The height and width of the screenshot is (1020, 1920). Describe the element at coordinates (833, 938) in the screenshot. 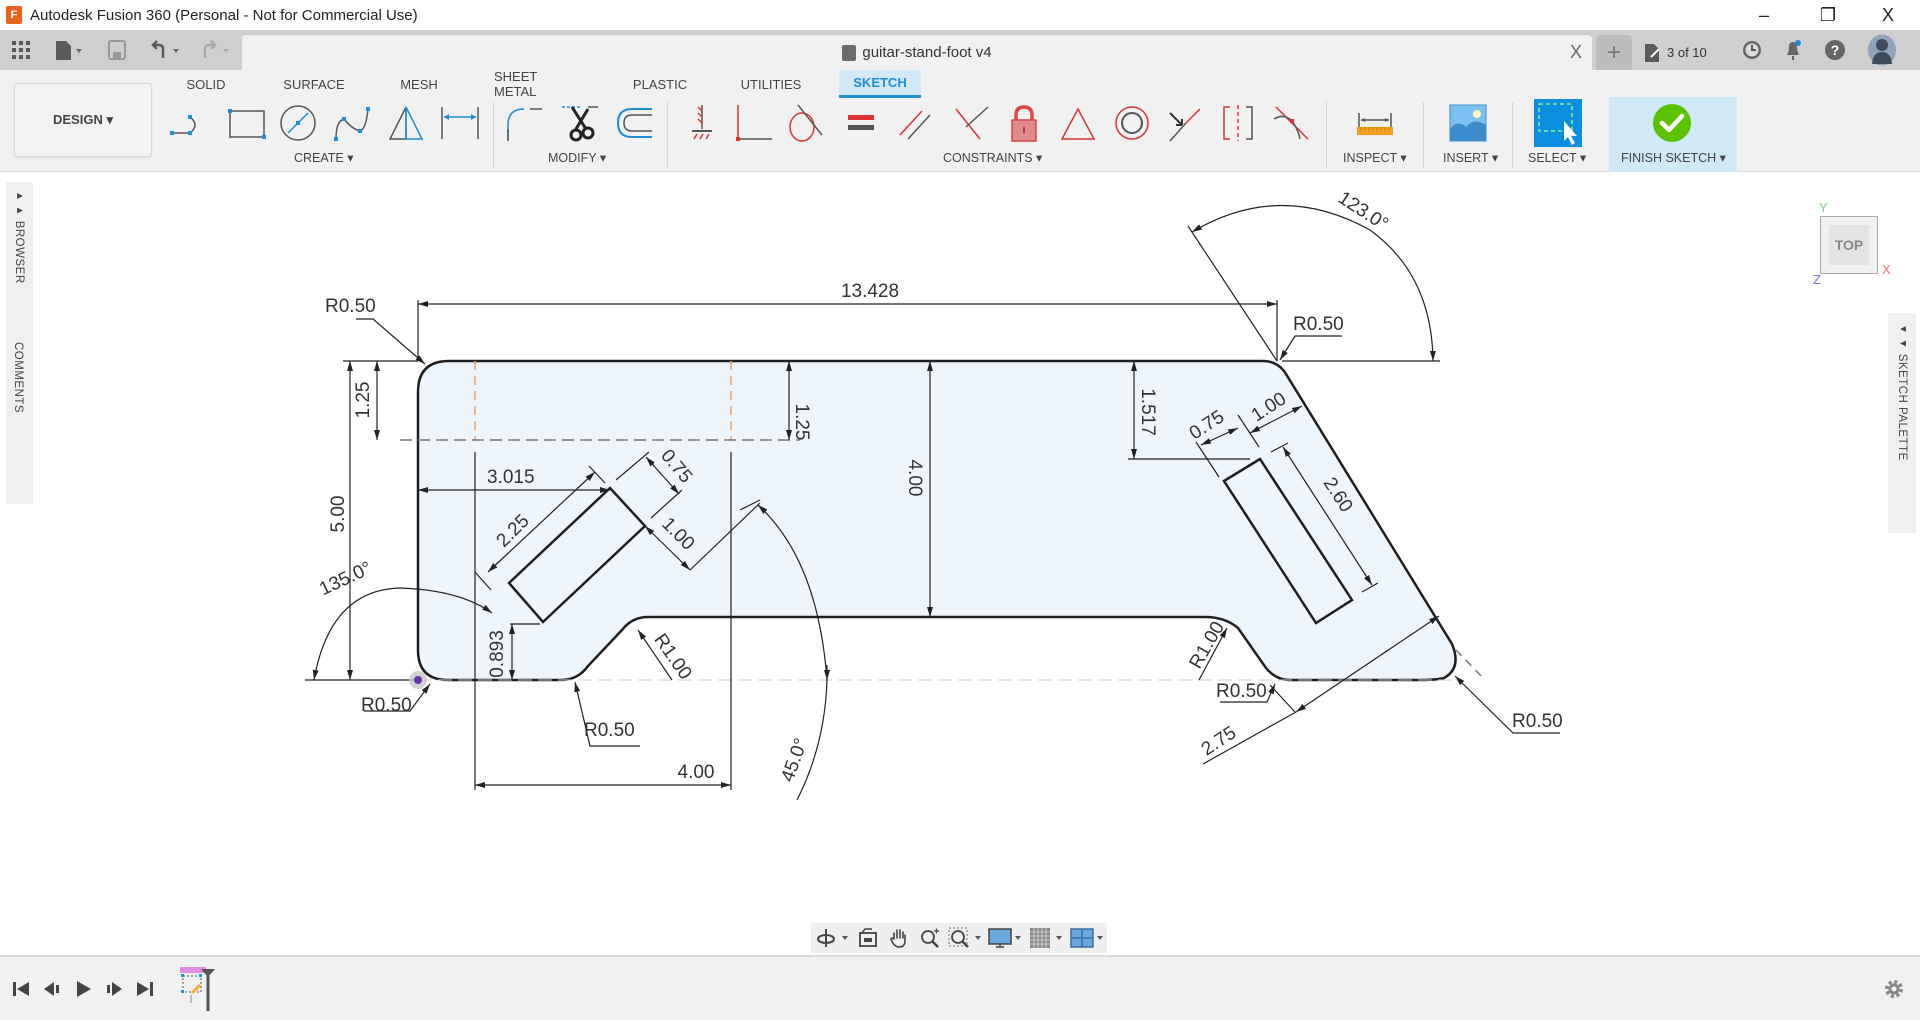

I see `orbit-button` at that location.